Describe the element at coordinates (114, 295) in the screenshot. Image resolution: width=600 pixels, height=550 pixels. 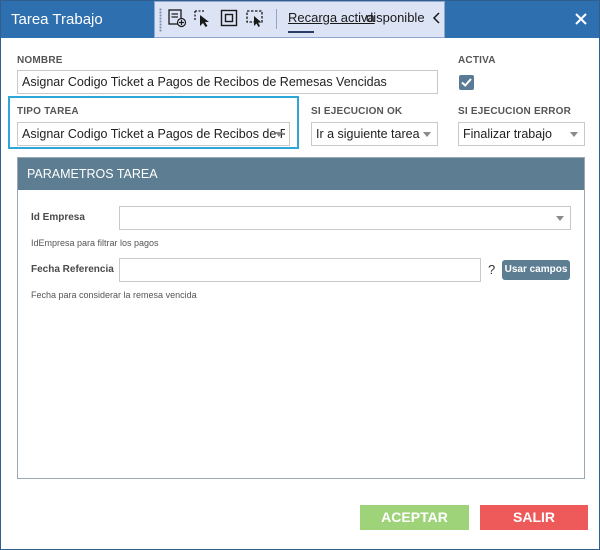
I see `fecha-referencia-hint: Fecha para considerar la remesa vencida` at that location.